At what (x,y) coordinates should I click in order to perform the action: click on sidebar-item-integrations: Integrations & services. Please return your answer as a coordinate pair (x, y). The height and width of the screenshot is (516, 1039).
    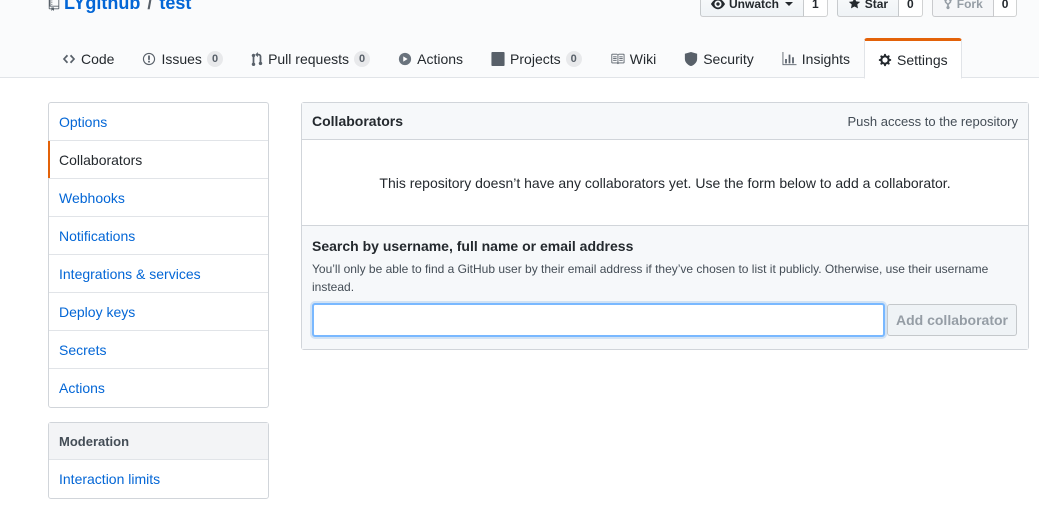
    Looking at the image, I should click on (158, 274).